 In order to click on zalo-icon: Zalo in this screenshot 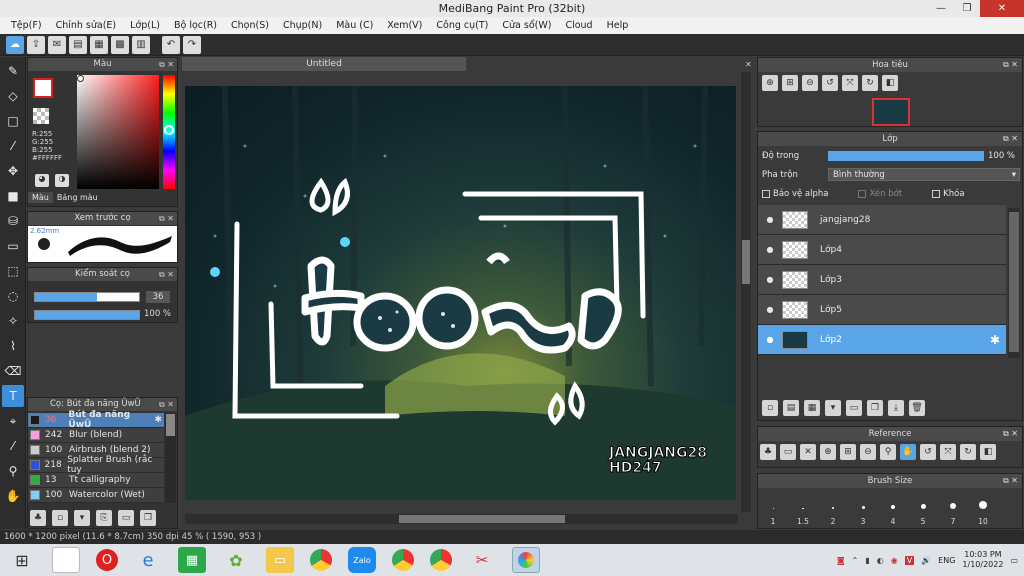, I will do `click(362, 560)`.